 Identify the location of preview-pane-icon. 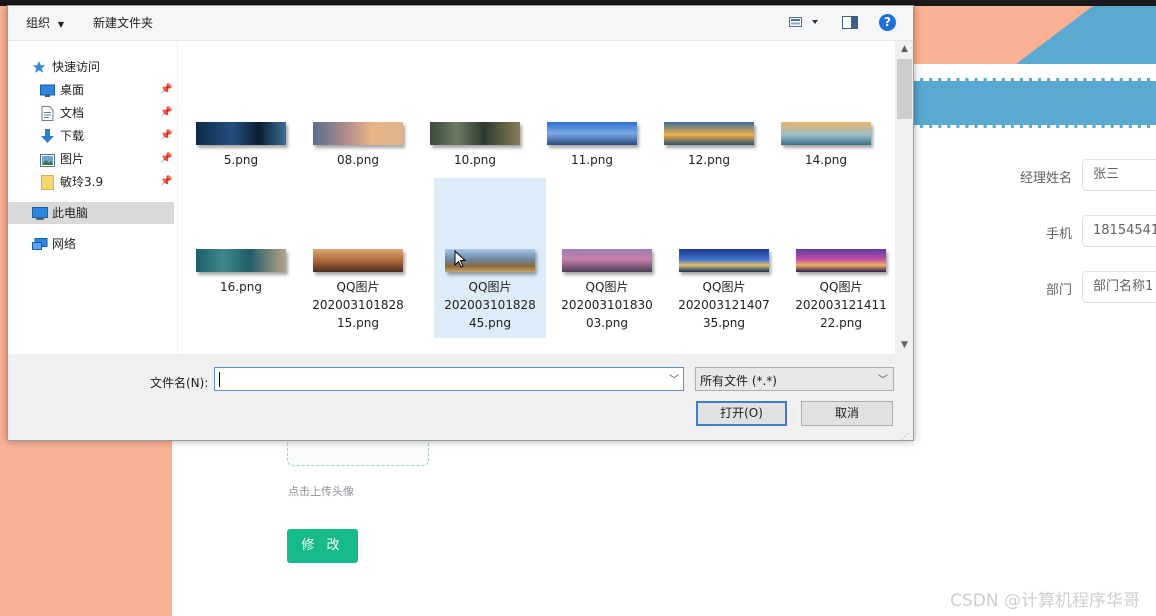
(850, 24).